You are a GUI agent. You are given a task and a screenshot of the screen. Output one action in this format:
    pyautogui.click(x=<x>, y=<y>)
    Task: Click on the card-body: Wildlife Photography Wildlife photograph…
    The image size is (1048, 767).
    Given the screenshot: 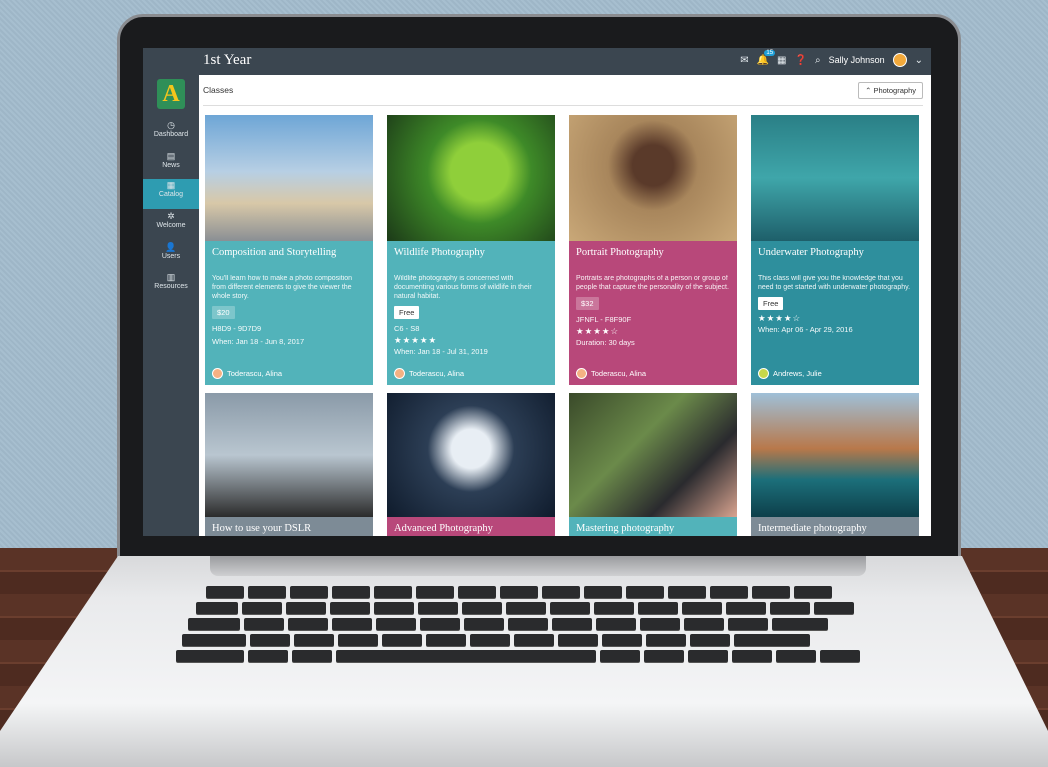 What is the action you would take?
    pyautogui.click(x=471, y=313)
    